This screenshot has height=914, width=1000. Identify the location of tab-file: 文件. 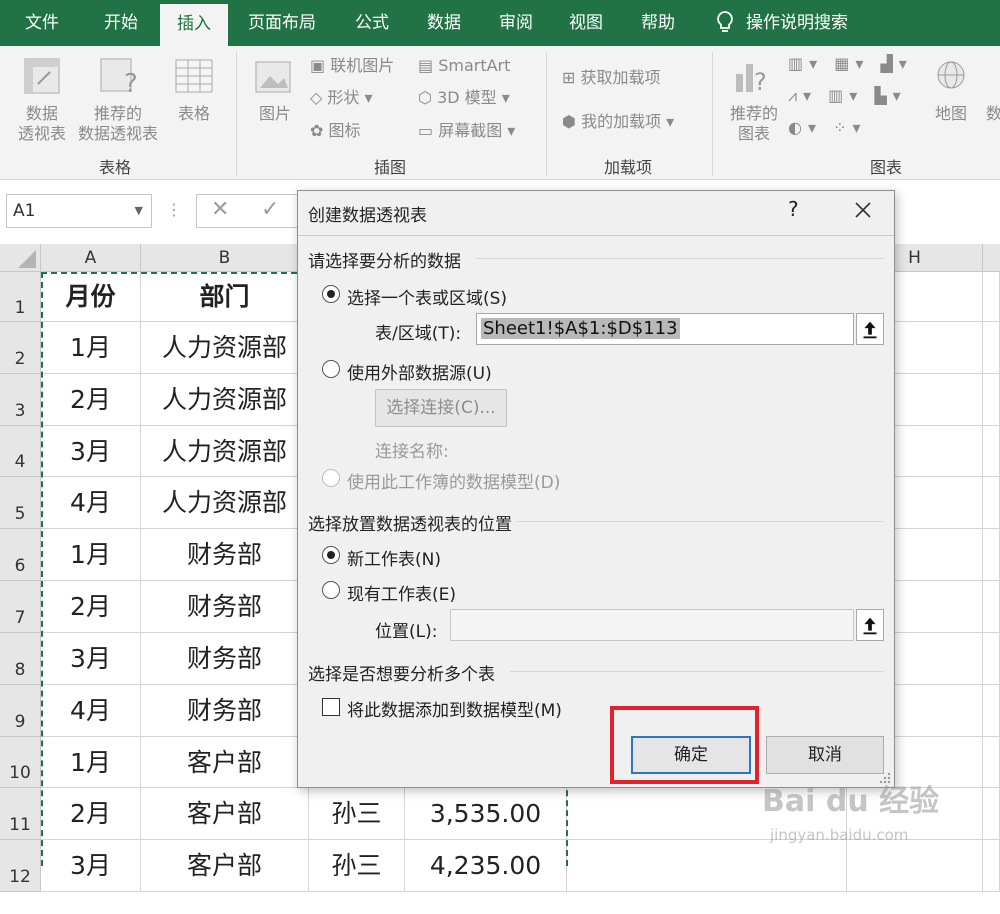
(42, 23).